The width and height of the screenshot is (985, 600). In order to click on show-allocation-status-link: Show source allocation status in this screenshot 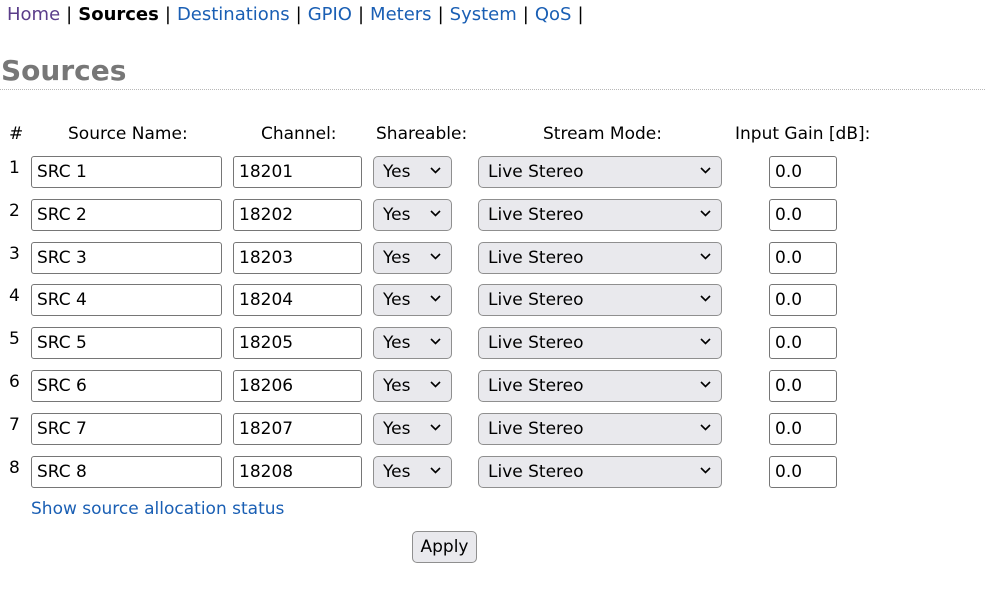, I will do `click(157, 509)`.